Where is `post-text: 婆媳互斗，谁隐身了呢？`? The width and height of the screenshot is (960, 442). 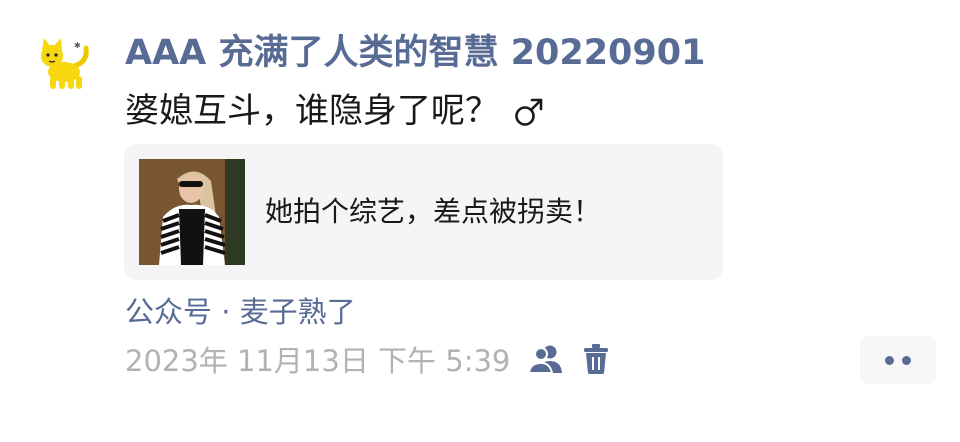
post-text: 婆媳互斗，谁隐身了呢？ is located at coordinates (335, 114).